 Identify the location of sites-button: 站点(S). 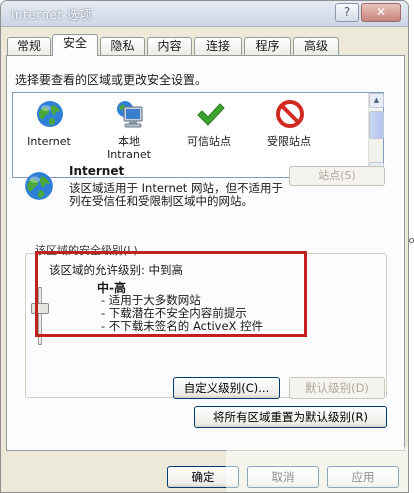
(337, 176).